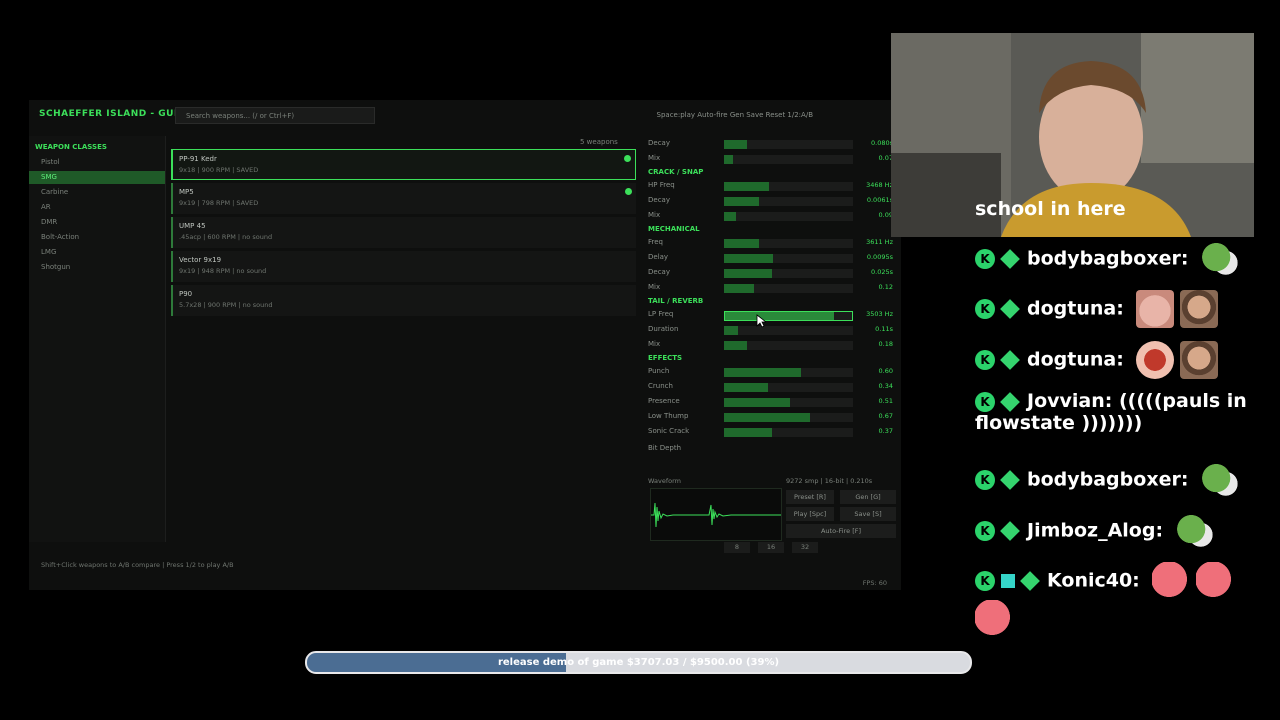 The image size is (1280, 720). Describe the element at coordinates (810, 514) in the screenshot. I see `play-button: Play [Spc]` at that location.